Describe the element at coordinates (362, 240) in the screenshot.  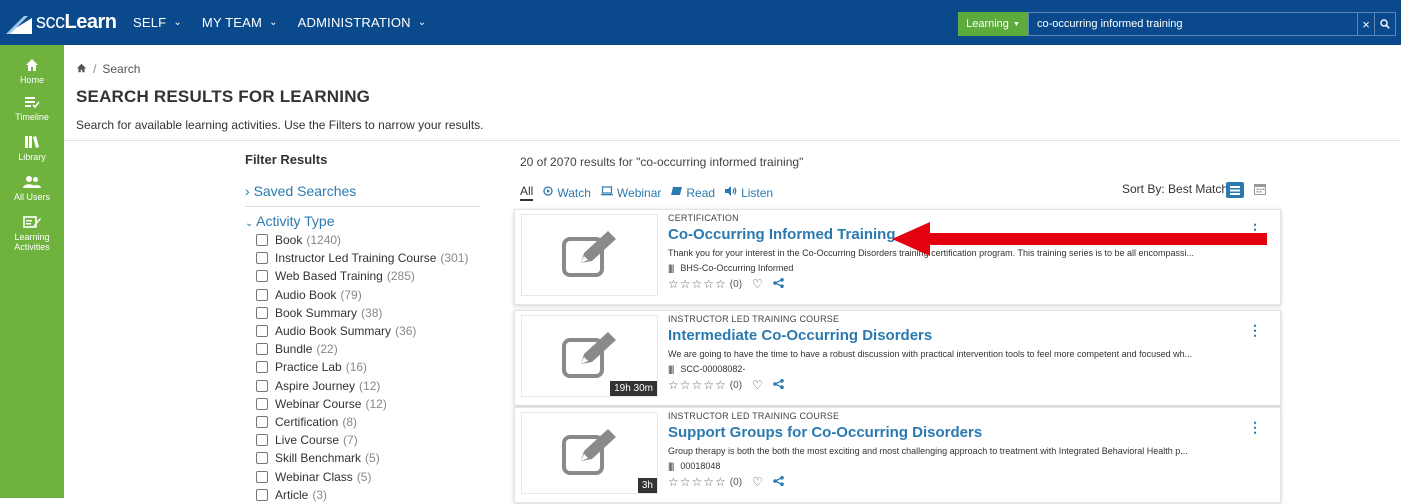
I see `filter-option: Book (1240)` at that location.